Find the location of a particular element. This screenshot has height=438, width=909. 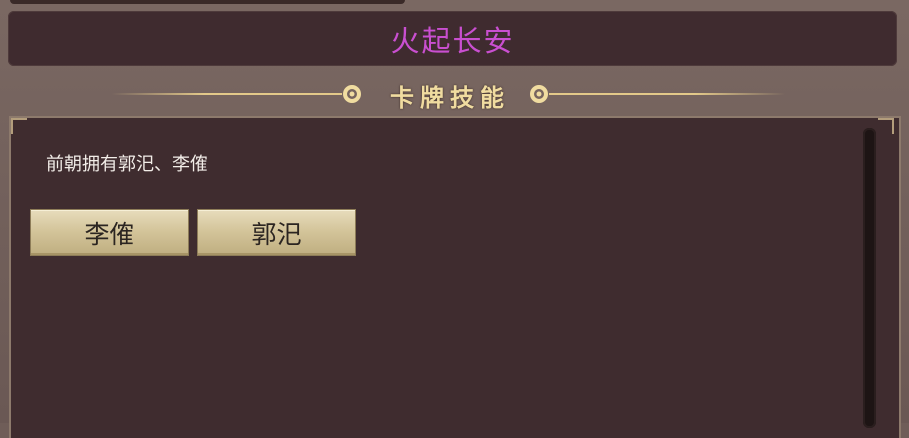

header-ornament-line-left is located at coordinates (227, 94).